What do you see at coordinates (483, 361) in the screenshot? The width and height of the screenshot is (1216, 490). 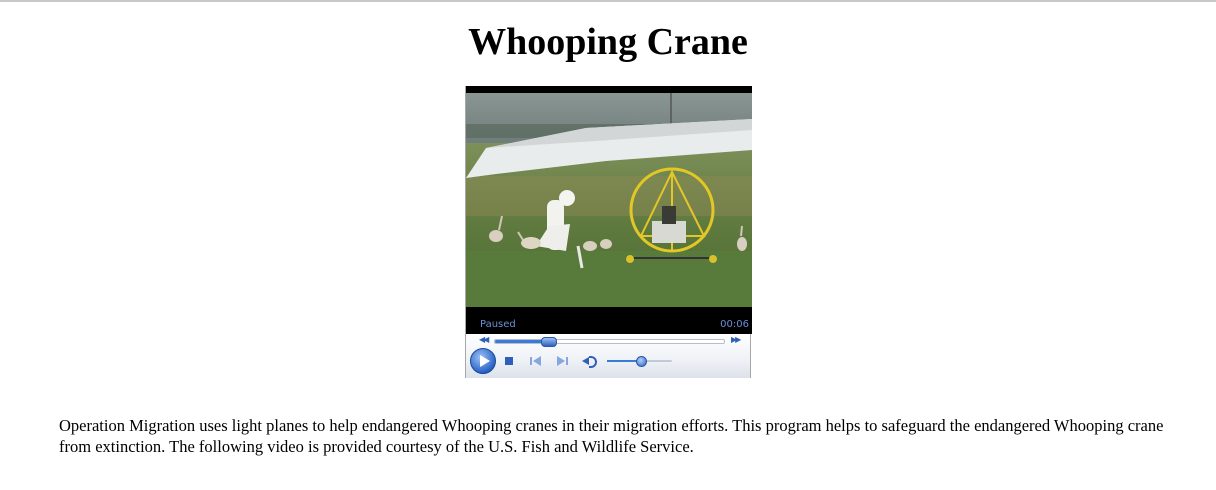 I see `play-button` at bounding box center [483, 361].